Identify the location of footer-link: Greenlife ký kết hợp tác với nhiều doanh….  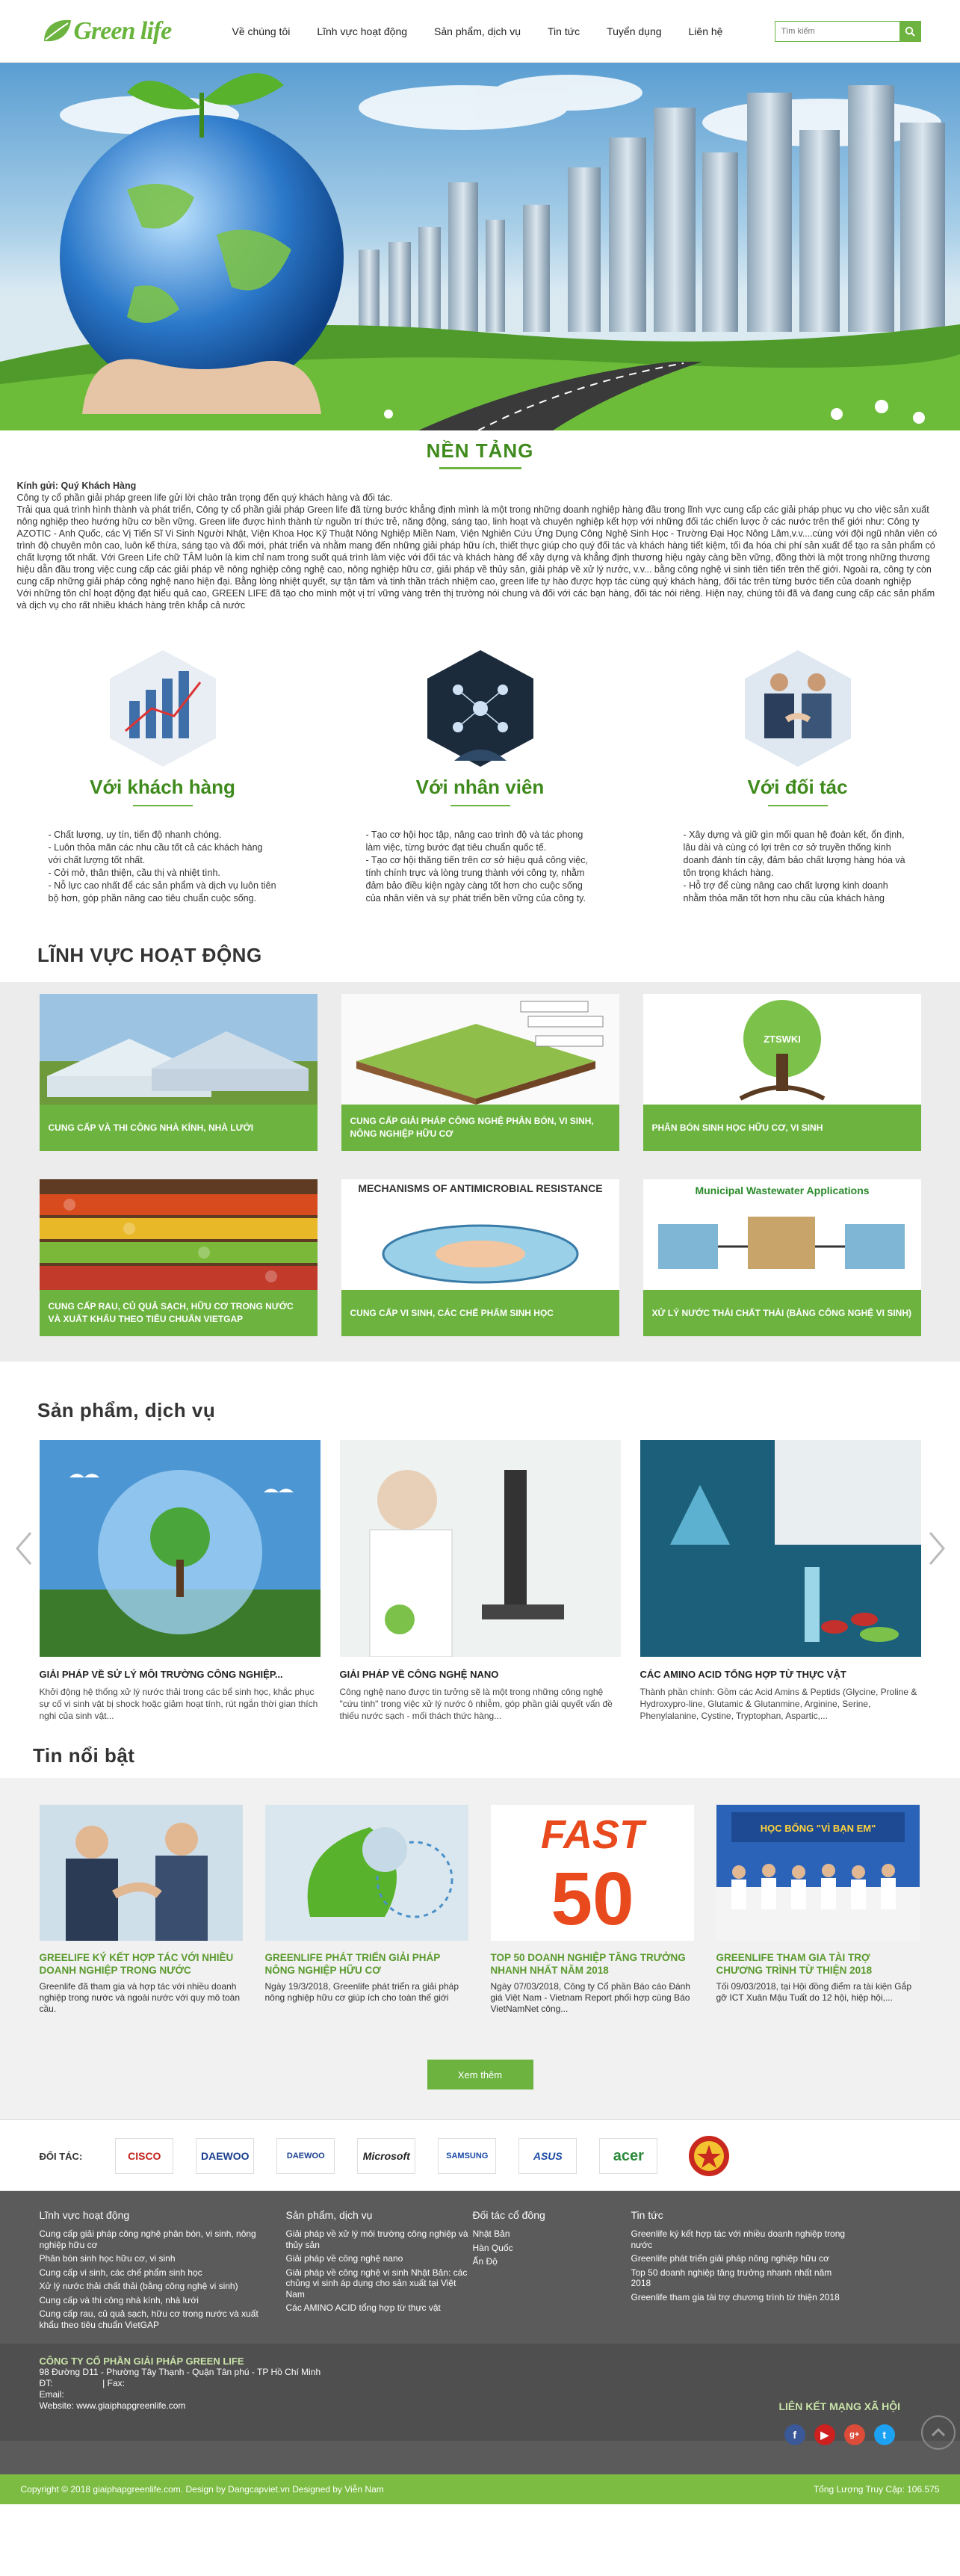
(739, 2239).